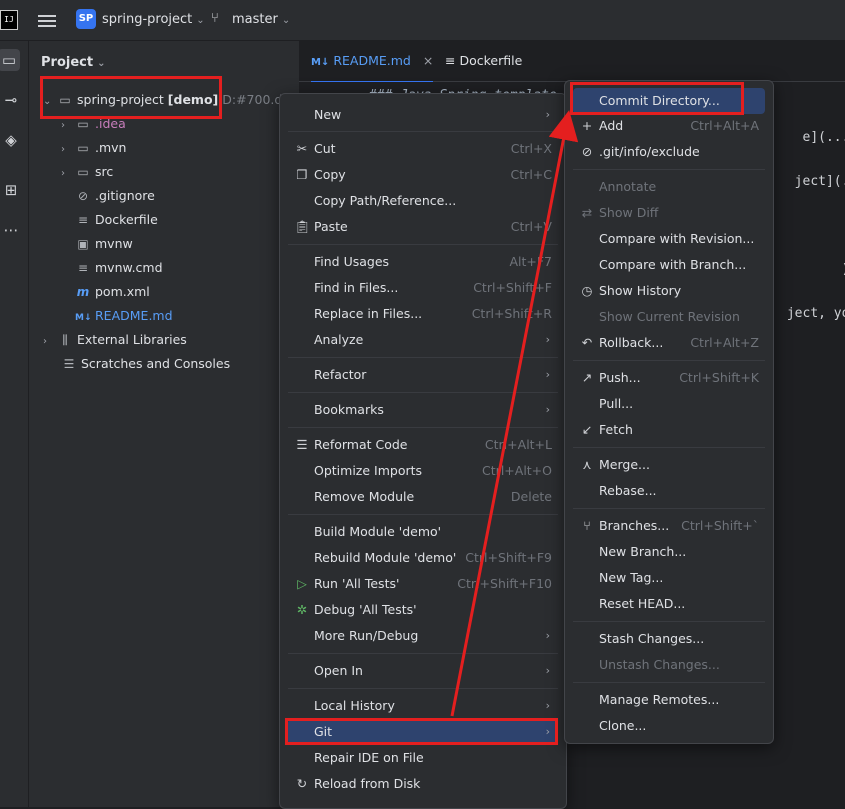  I want to click on tree-item-external-libraries: › ⫼ External Libraries, so click(115, 340).